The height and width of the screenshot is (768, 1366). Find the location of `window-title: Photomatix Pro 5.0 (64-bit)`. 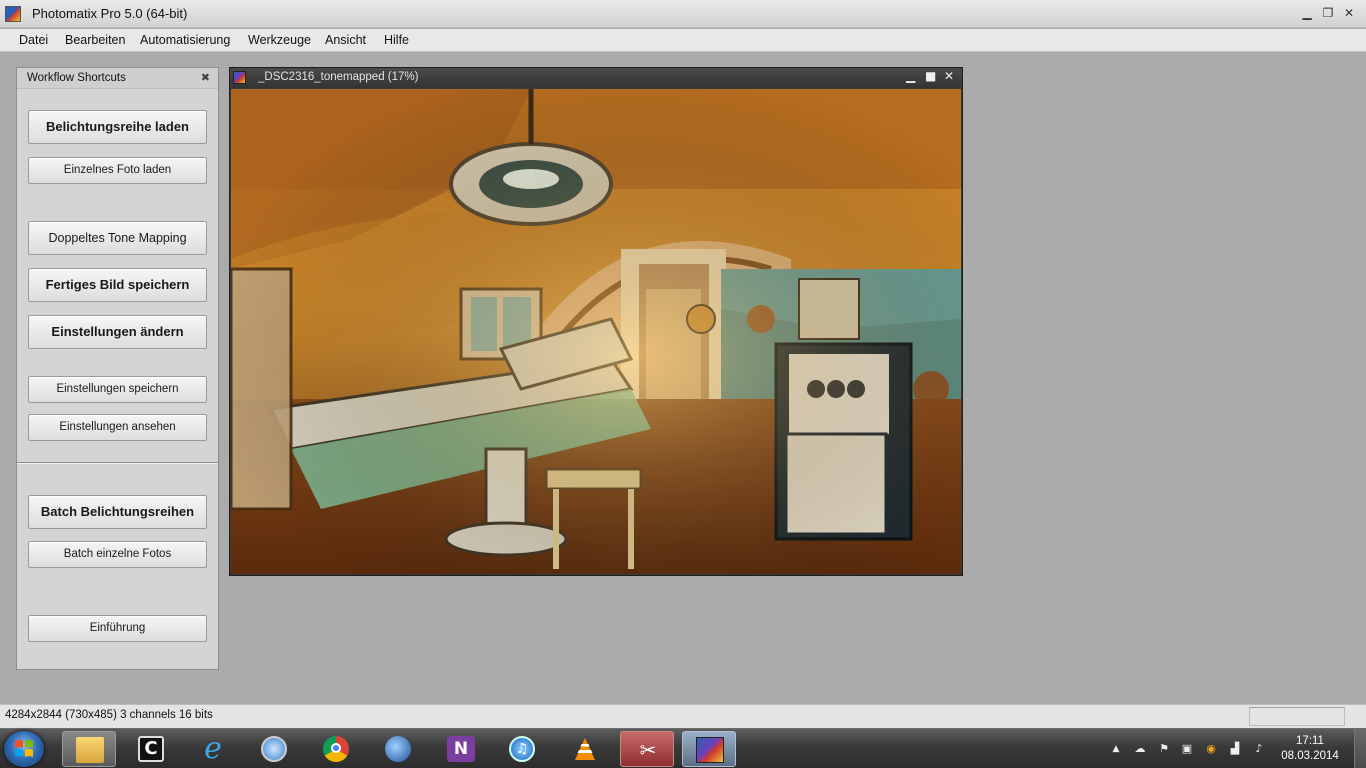

window-title: Photomatix Pro 5.0 (64-bit) is located at coordinates (110, 13).